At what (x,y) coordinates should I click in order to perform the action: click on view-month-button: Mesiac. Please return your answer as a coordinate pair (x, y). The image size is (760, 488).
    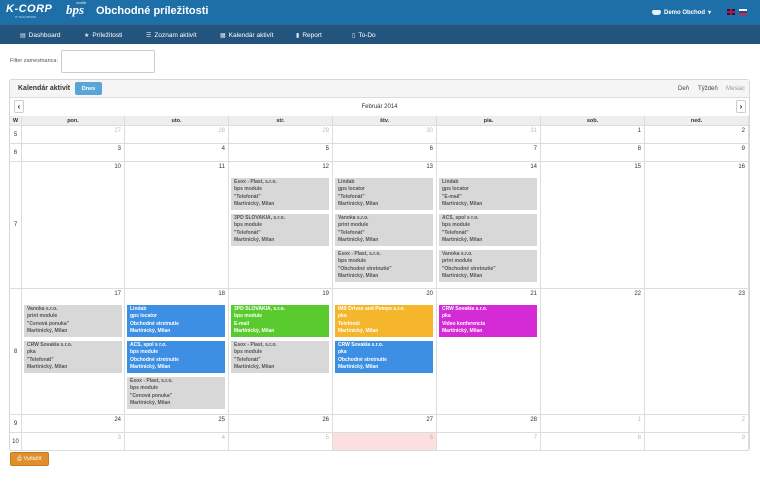
    Looking at the image, I should click on (735, 89).